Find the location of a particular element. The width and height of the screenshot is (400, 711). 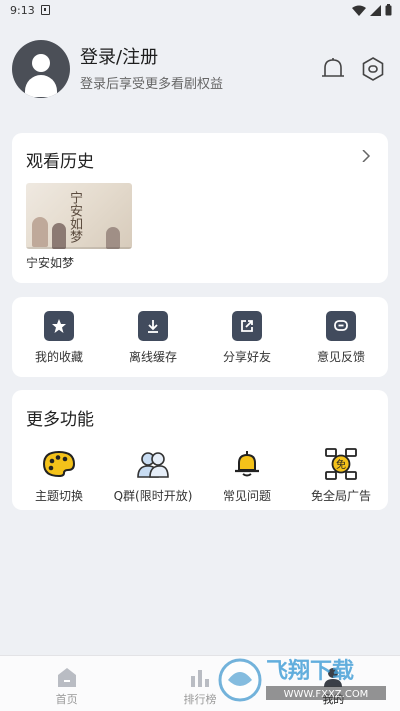

bottom-tab-bar: 首页 排行榜 我的 is located at coordinates (200, 683).